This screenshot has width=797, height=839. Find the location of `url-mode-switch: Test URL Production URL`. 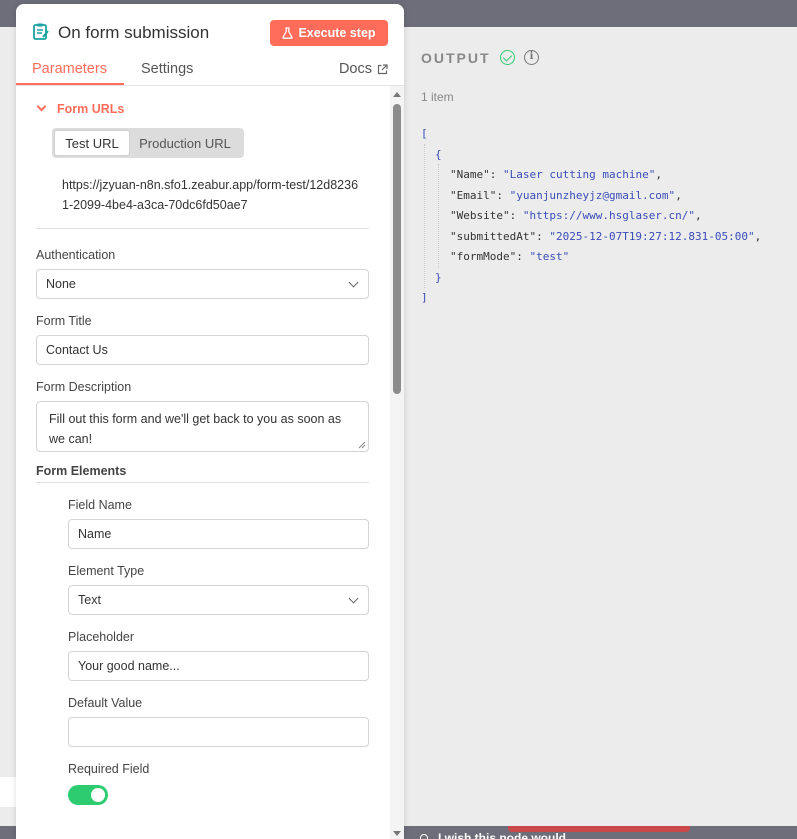

url-mode-switch: Test URL Production URL is located at coordinates (148, 143).